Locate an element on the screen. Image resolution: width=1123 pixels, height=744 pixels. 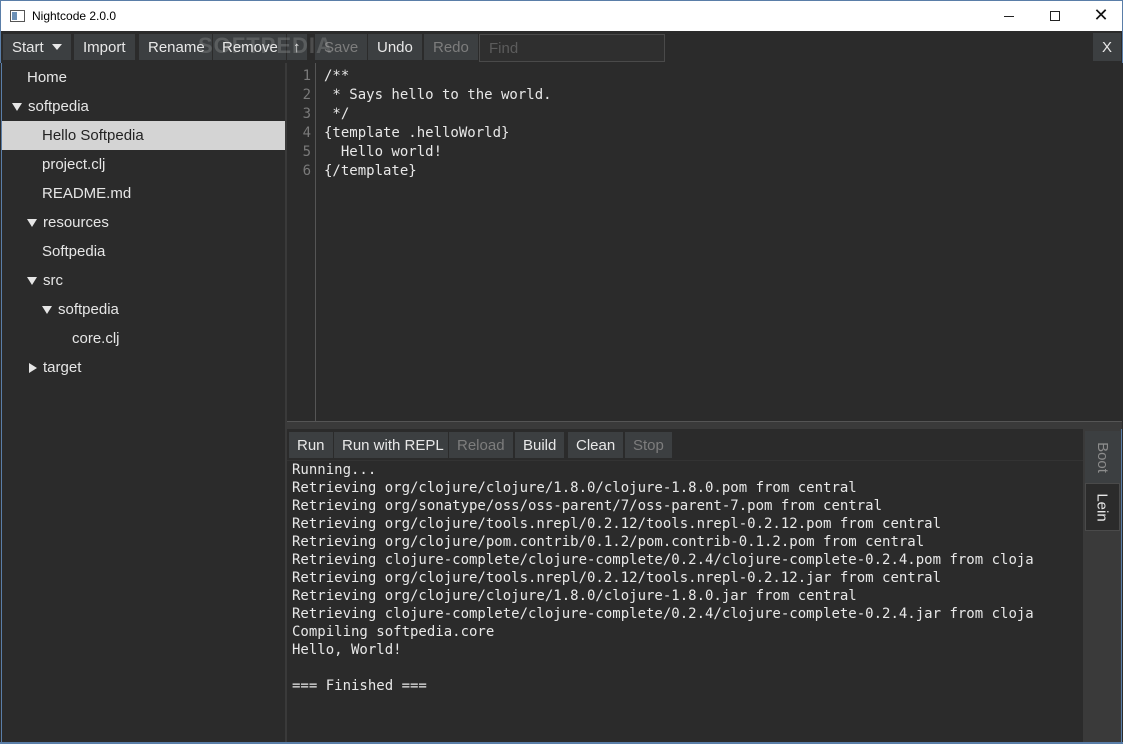
tree-item-project-clj: project.clj is located at coordinates (144, 164).